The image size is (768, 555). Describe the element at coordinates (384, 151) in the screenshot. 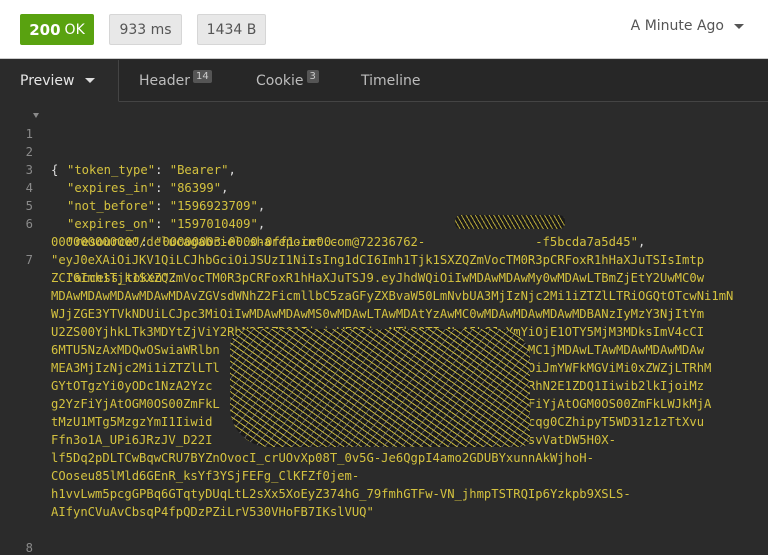

I see `code-line: 2 "token_type": "Bearer",` at that location.